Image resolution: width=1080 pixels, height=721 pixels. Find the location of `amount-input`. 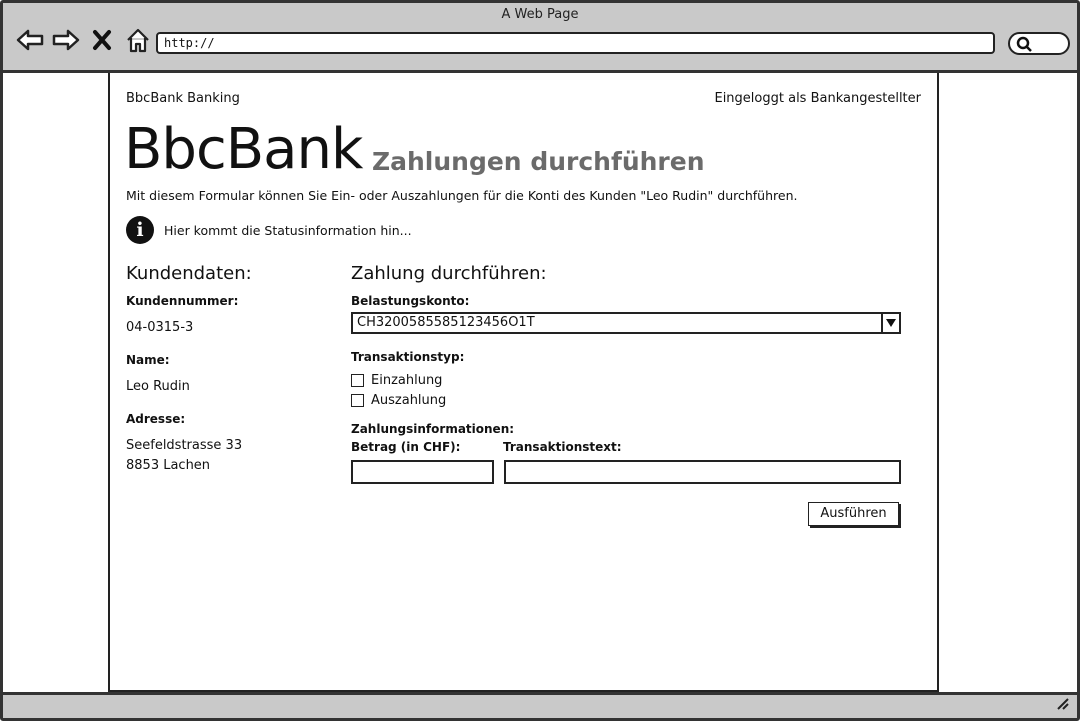

amount-input is located at coordinates (422, 472).